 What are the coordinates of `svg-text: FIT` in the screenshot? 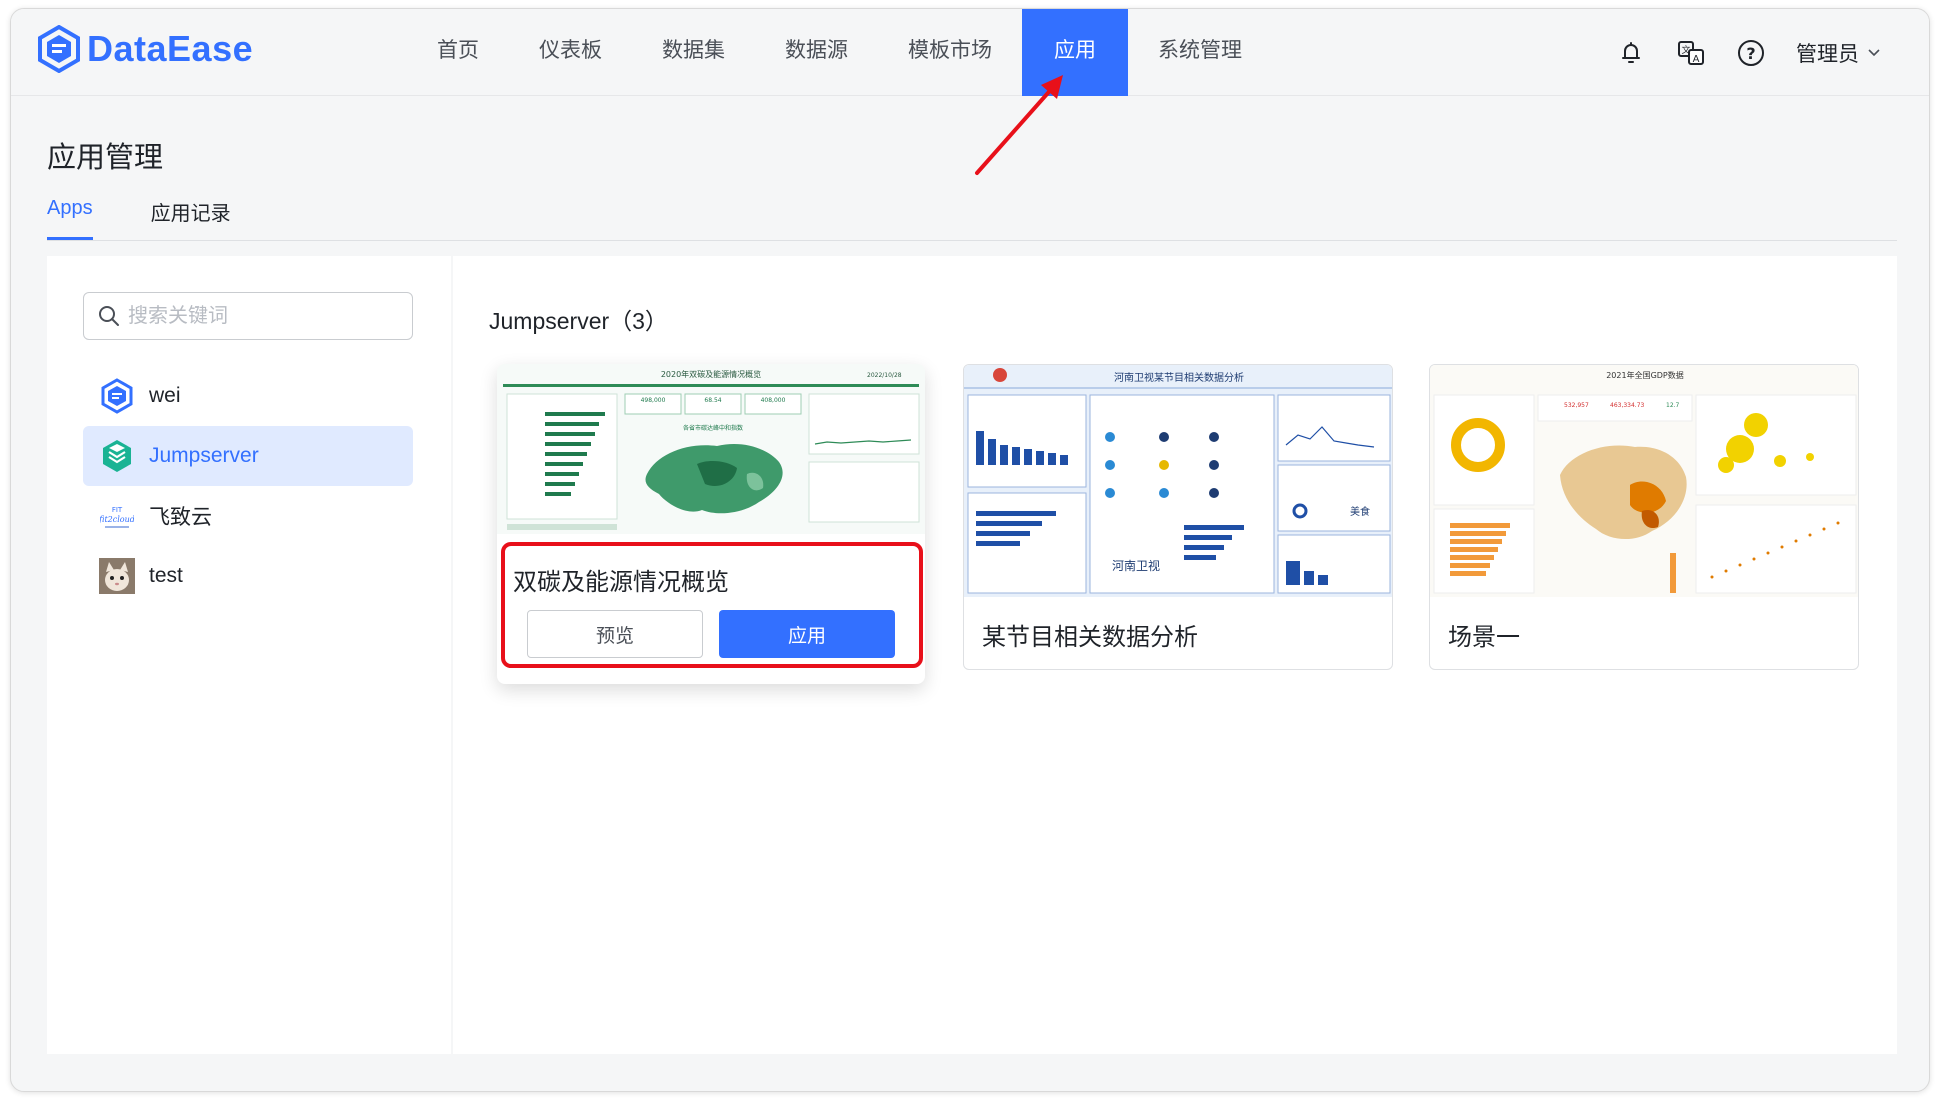 It's located at (117, 510).